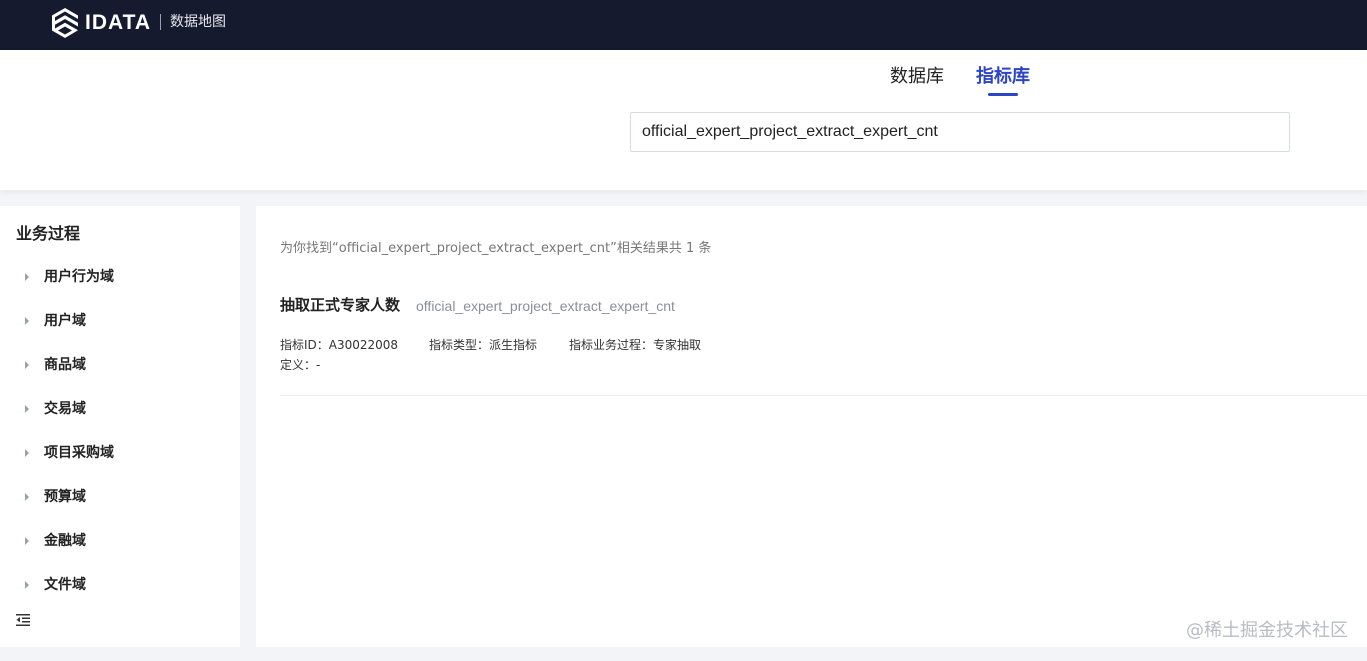 This screenshot has height=661, width=1367. I want to click on sidebar-item-label: 用户行为域, so click(79, 277).